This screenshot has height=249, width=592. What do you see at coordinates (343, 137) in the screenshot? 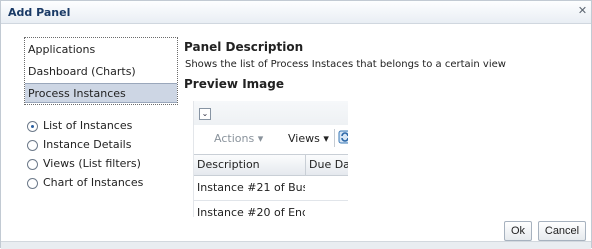
I see `refresh-icon` at bounding box center [343, 137].